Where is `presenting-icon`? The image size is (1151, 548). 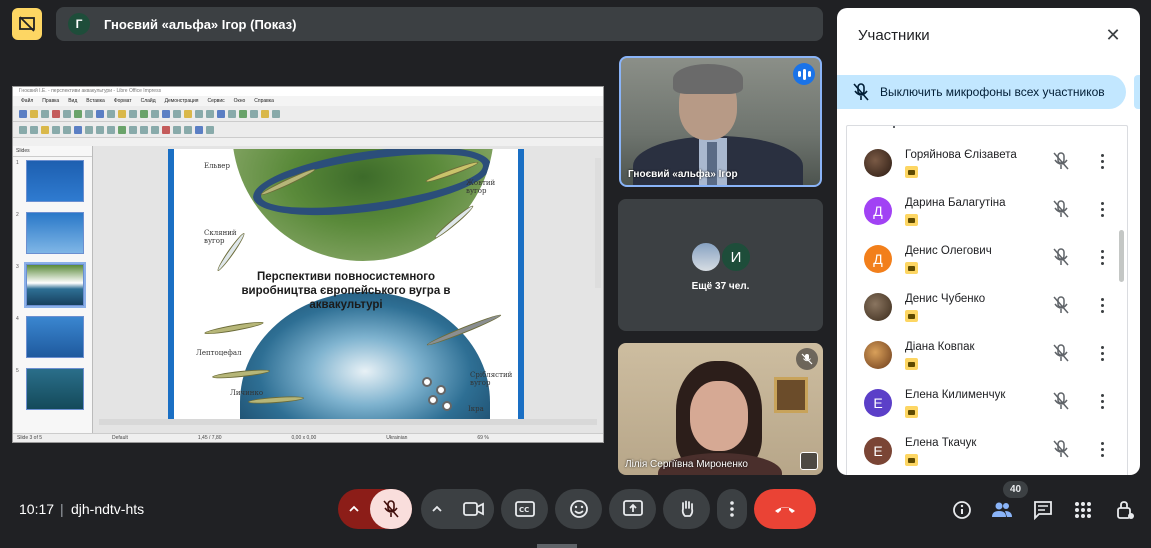
presenting-icon is located at coordinates (27, 24).